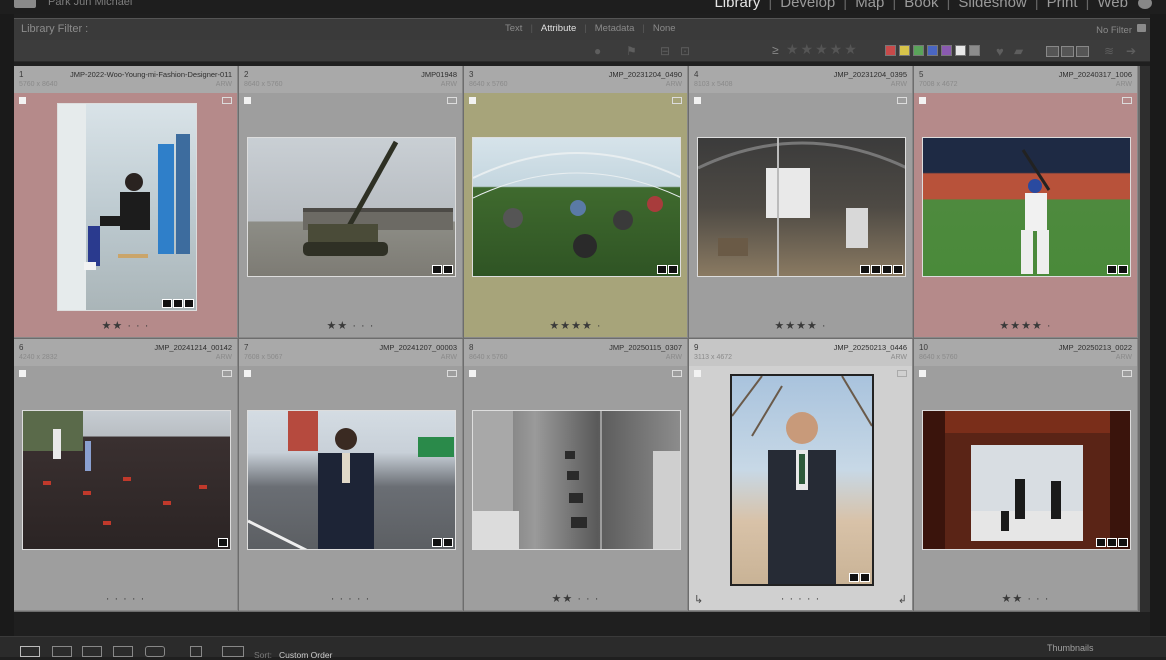 This screenshot has width=1166, height=660. What do you see at coordinates (196, 651) in the screenshot?
I see `painter-icon` at bounding box center [196, 651].